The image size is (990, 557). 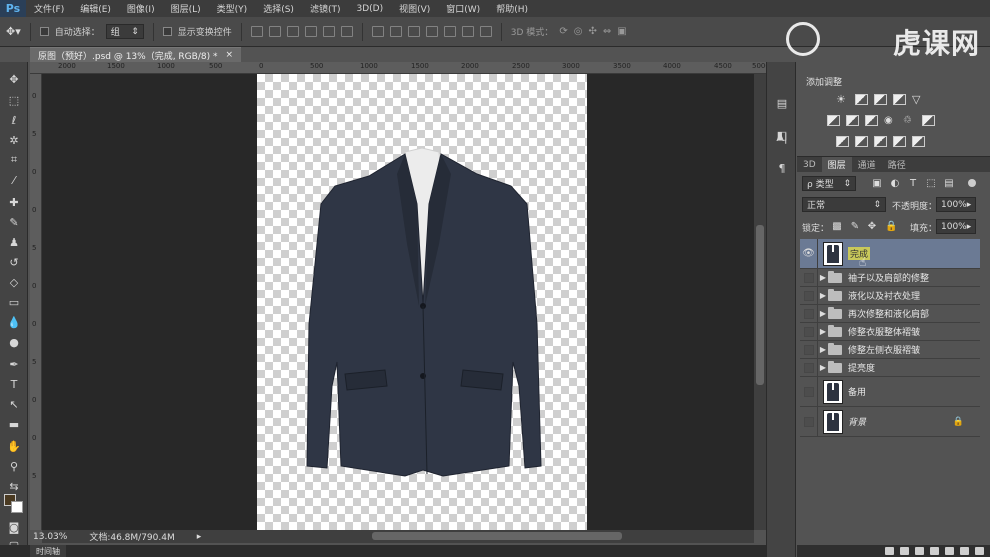 What do you see at coordinates (95, 8) in the screenshot?
I see `menu-edit: 编辑(E)` at bounding box center [95, 8].